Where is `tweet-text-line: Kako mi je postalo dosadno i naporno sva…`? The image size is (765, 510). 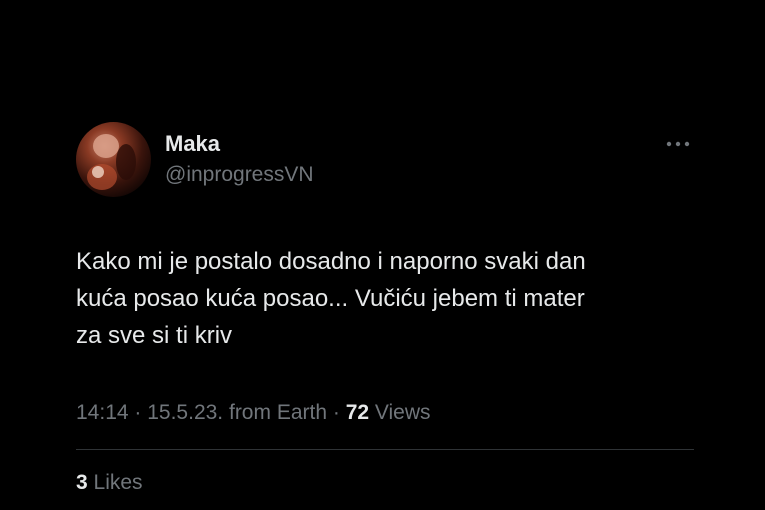
tweet-text-line: Kako mi je postalo dosadno i naporno sva… is located at coordinates (331, 261).